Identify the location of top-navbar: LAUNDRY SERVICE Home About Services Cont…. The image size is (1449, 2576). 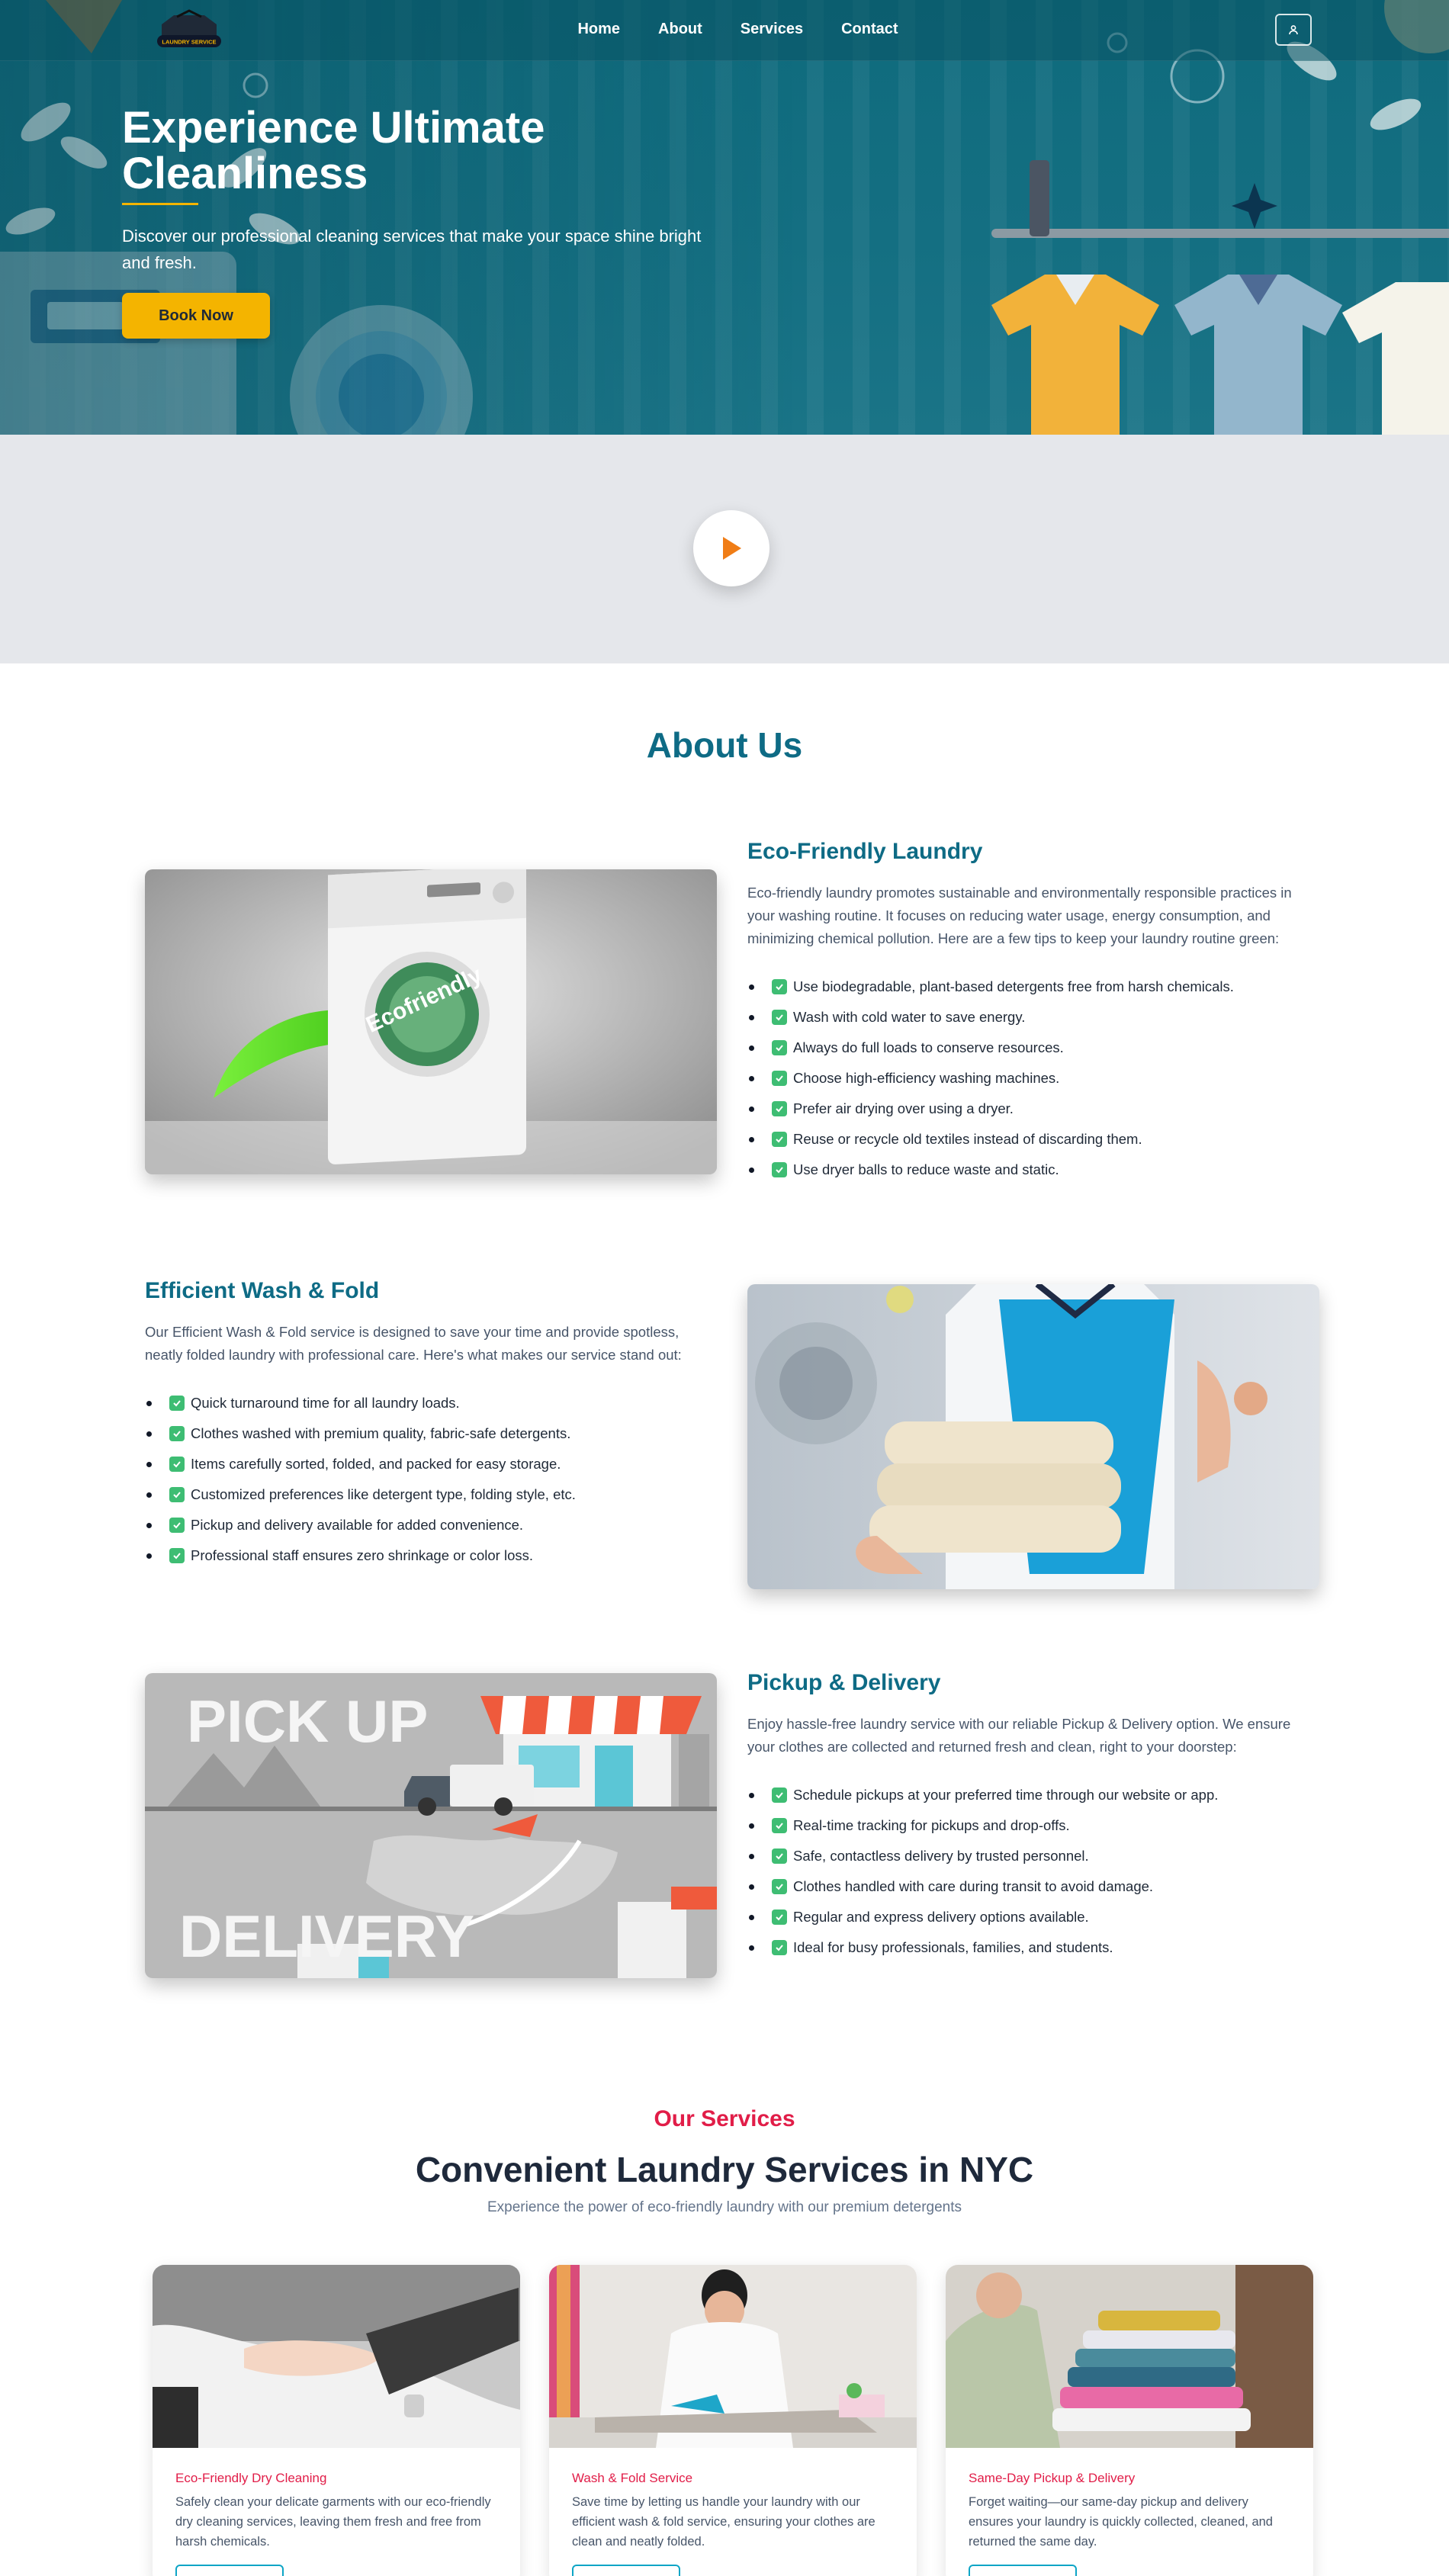
(725, 30).